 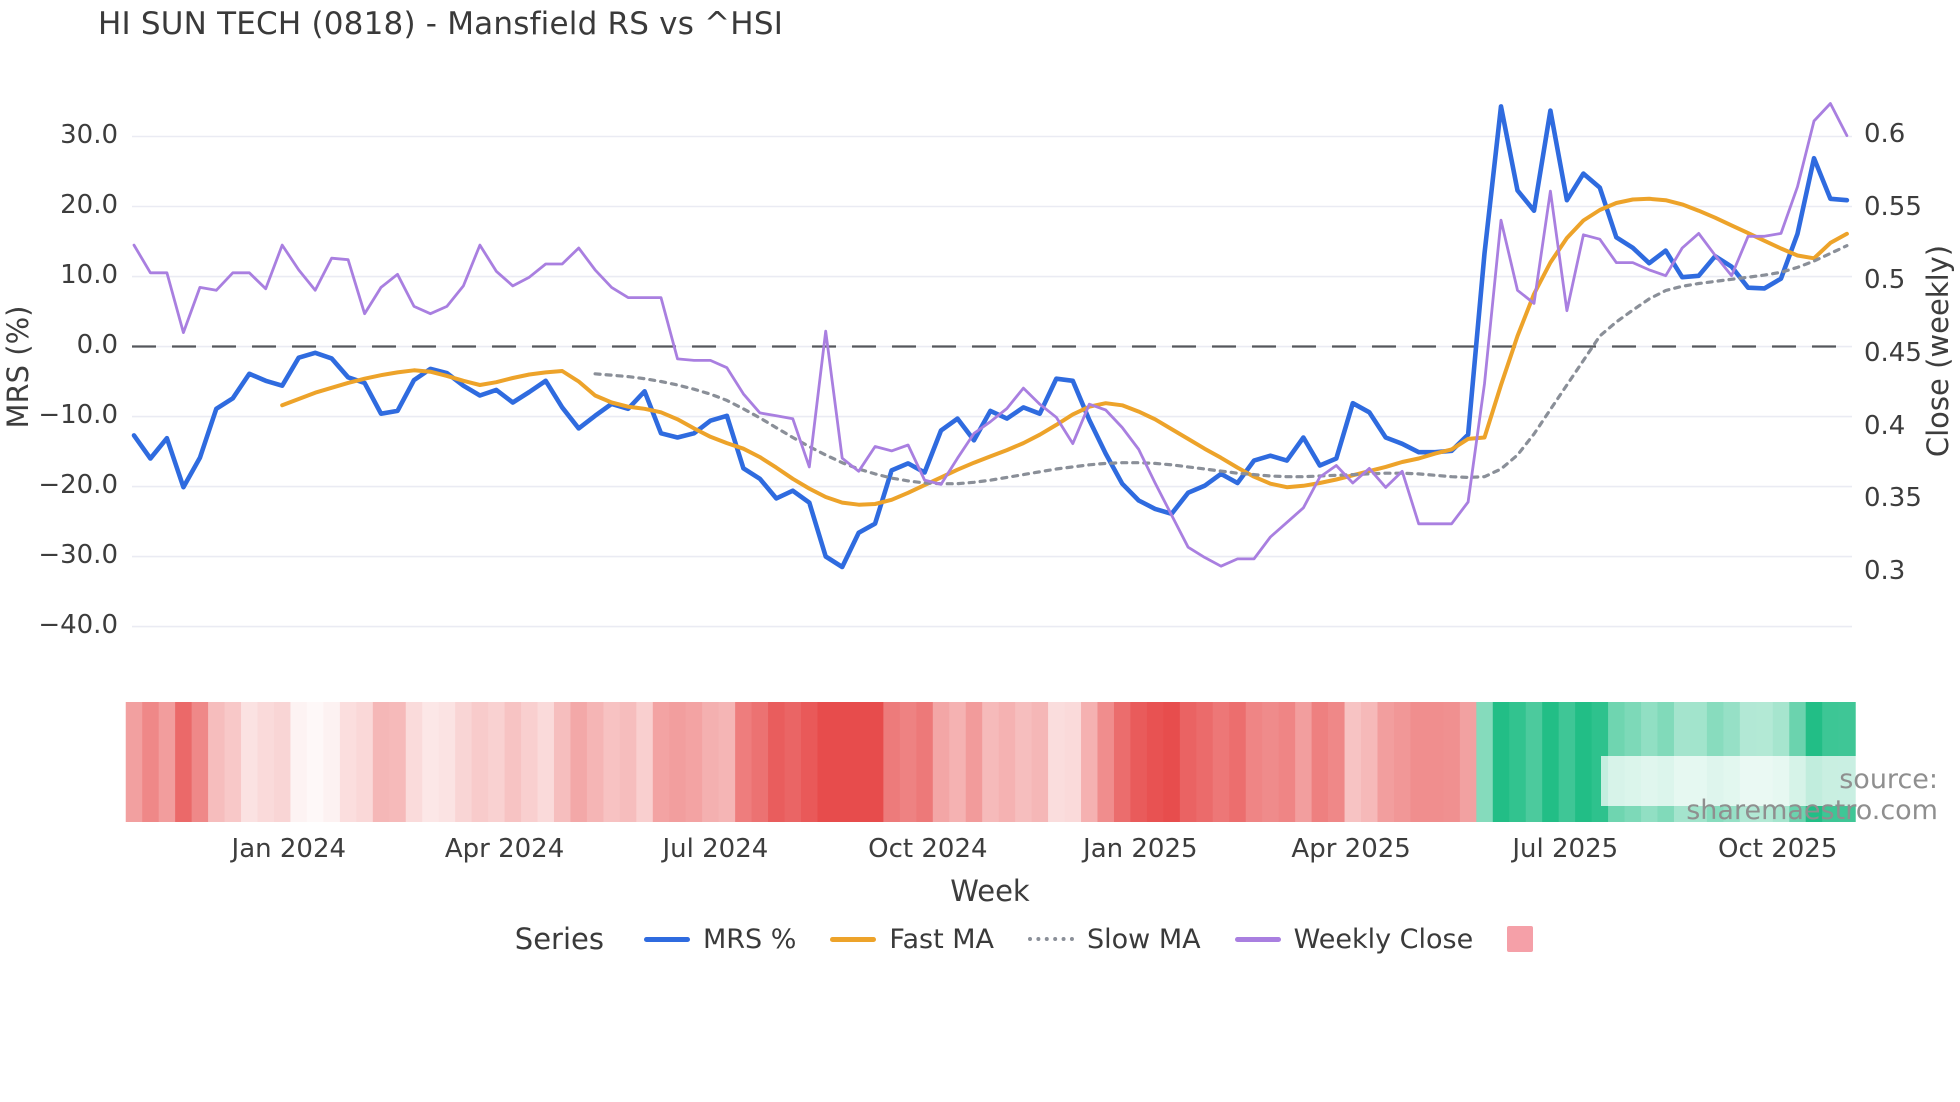 I want to click on right-axis-tick: 0.45, so click(x=1893, y=352).